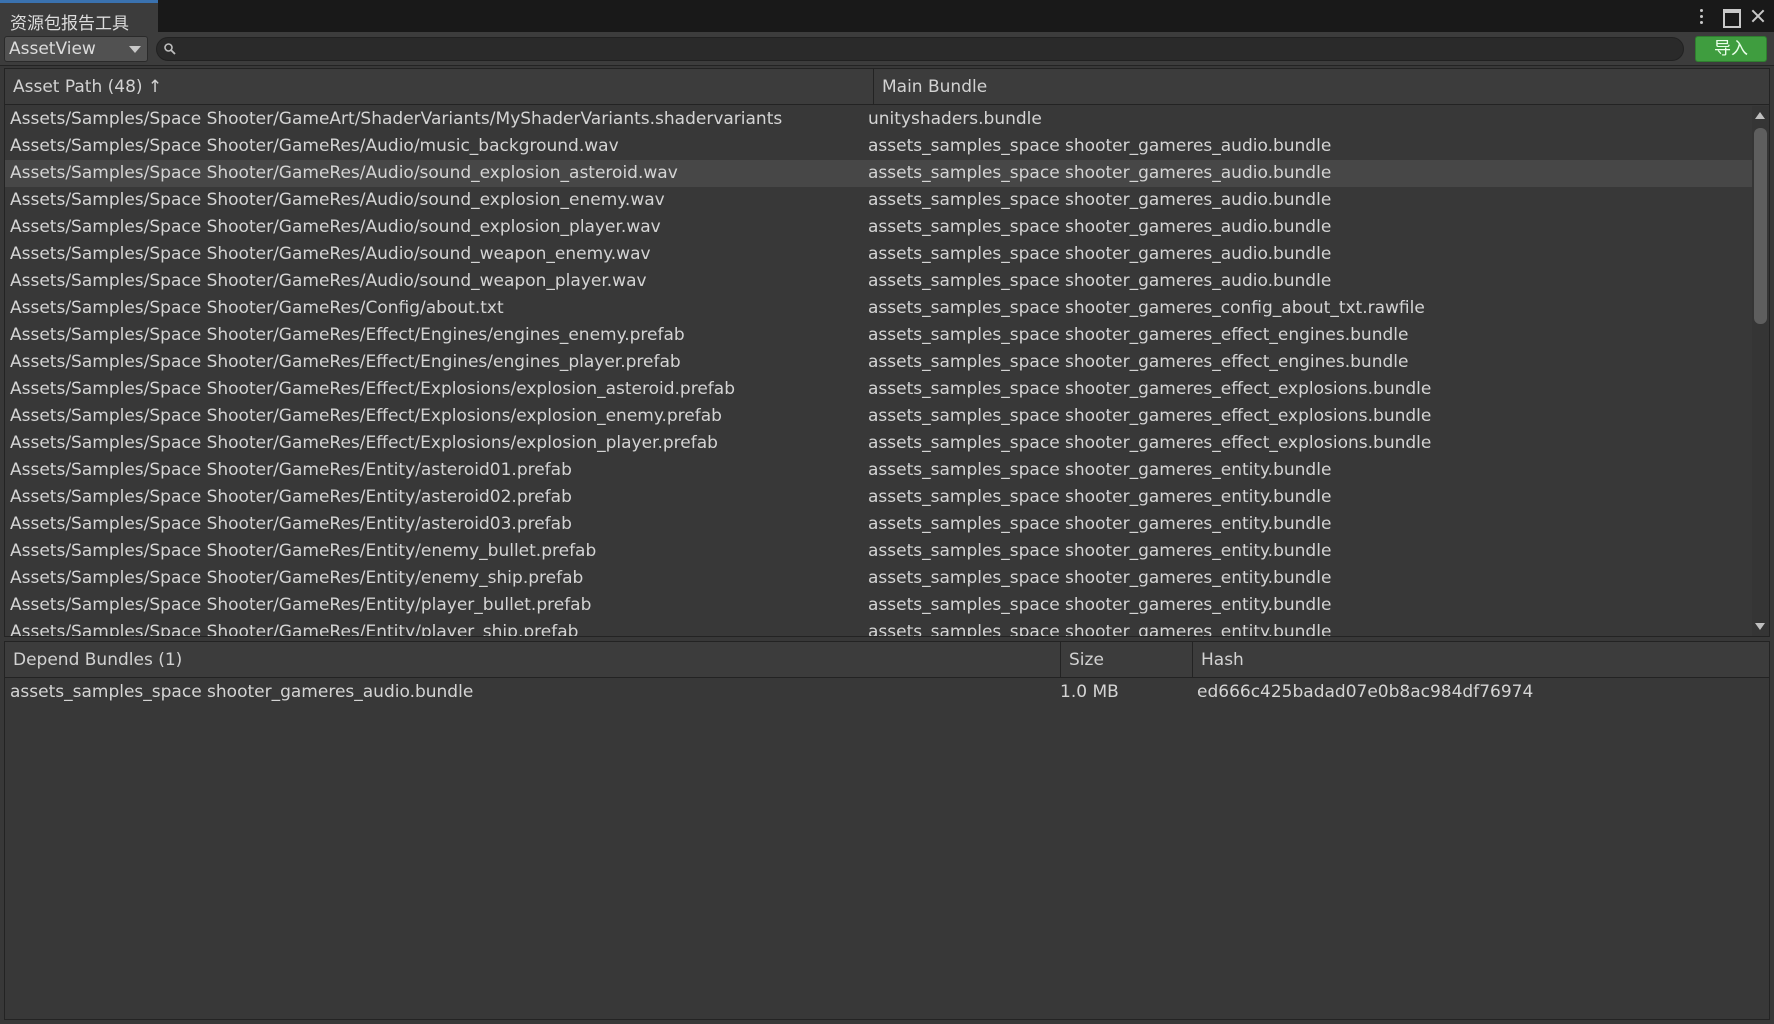 The height and width of the screenshot is (1024, 1774). Describe the element at coordinates (52, 49) in the screenshot. I see `view-mode-value: AssetView` at that location.